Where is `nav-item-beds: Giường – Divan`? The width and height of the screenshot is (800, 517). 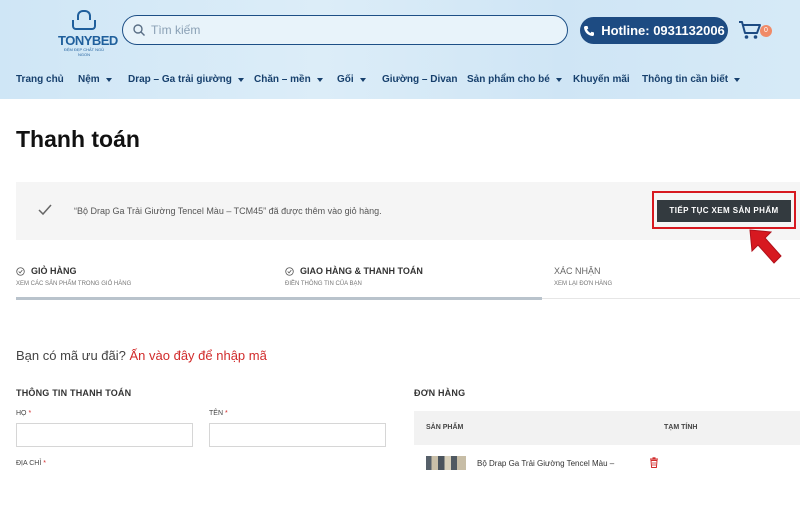
nav-item-beds: Giường – Divan is located at coordinates (419, 79).